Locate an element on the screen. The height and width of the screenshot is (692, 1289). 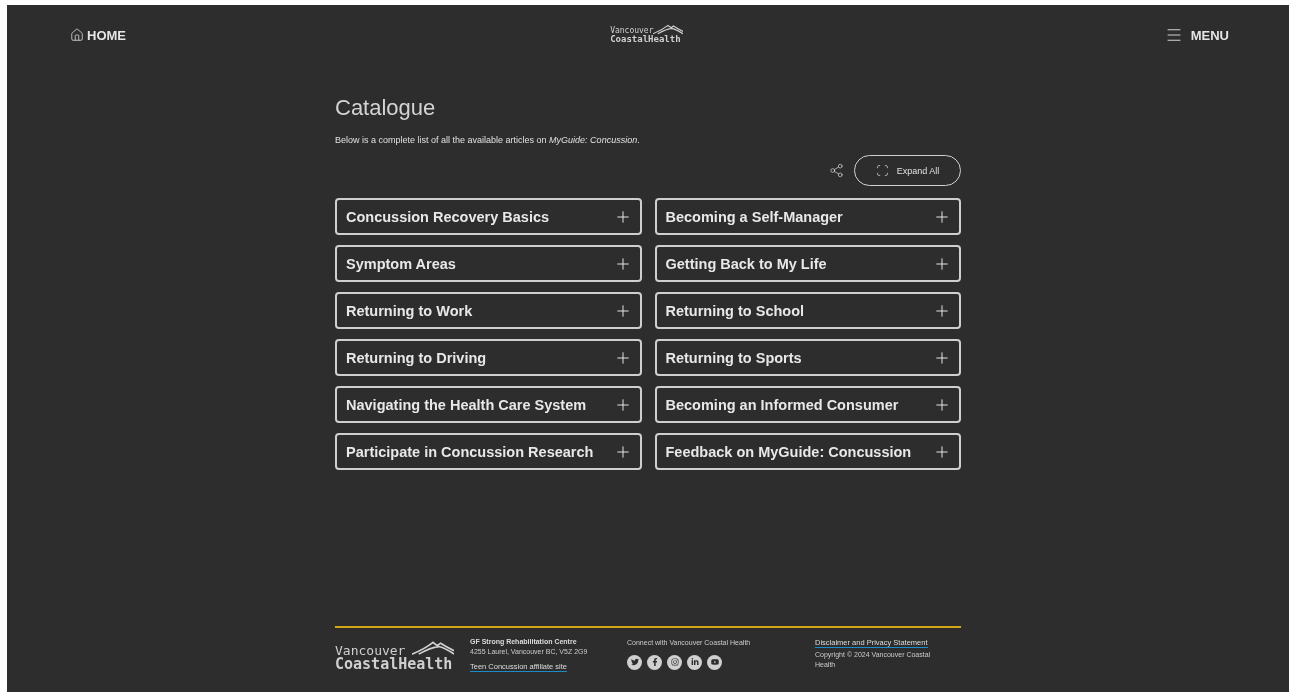
section-accordion: Returning to Work is located at coordinates (488, 310).